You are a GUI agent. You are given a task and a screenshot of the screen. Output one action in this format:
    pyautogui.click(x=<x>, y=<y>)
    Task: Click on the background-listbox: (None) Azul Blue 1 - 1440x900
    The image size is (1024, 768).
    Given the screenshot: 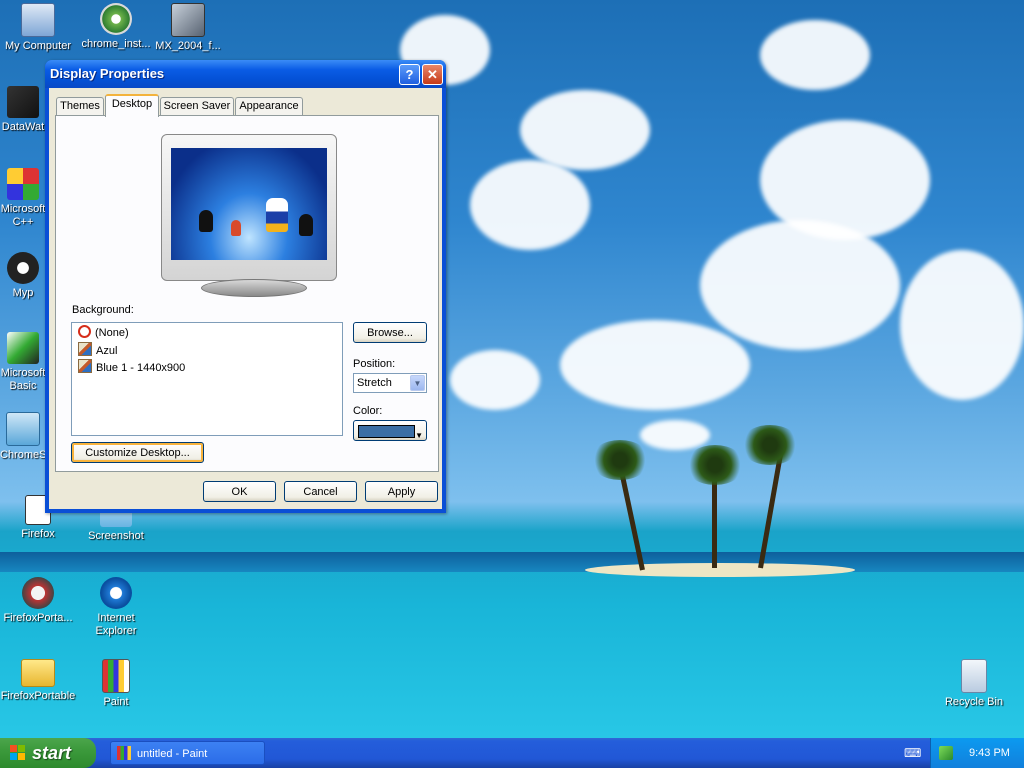 What is the action you would take?
    pyautogui.click(x=207, y=379)
    